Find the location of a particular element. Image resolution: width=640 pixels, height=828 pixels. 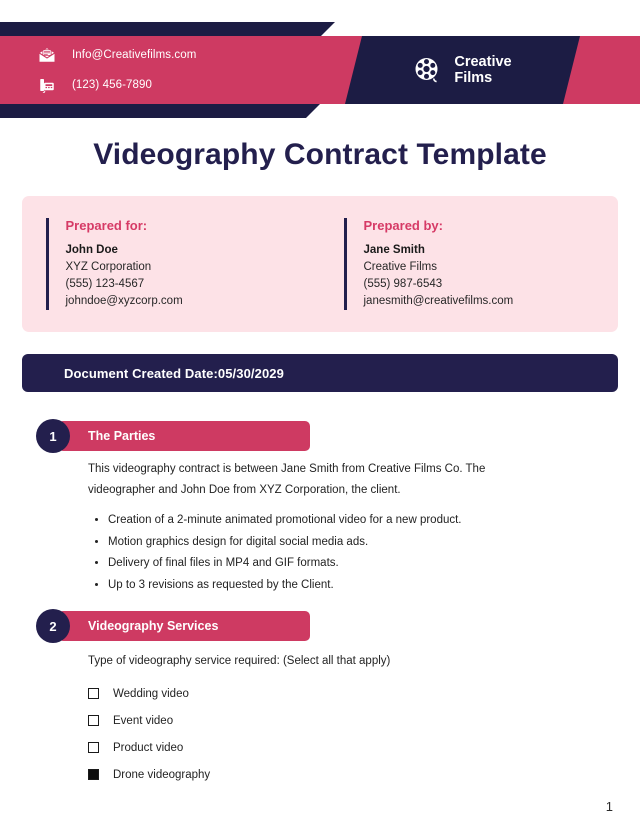

section-2-bar: Videography Services is located at coordinates (184, 626).